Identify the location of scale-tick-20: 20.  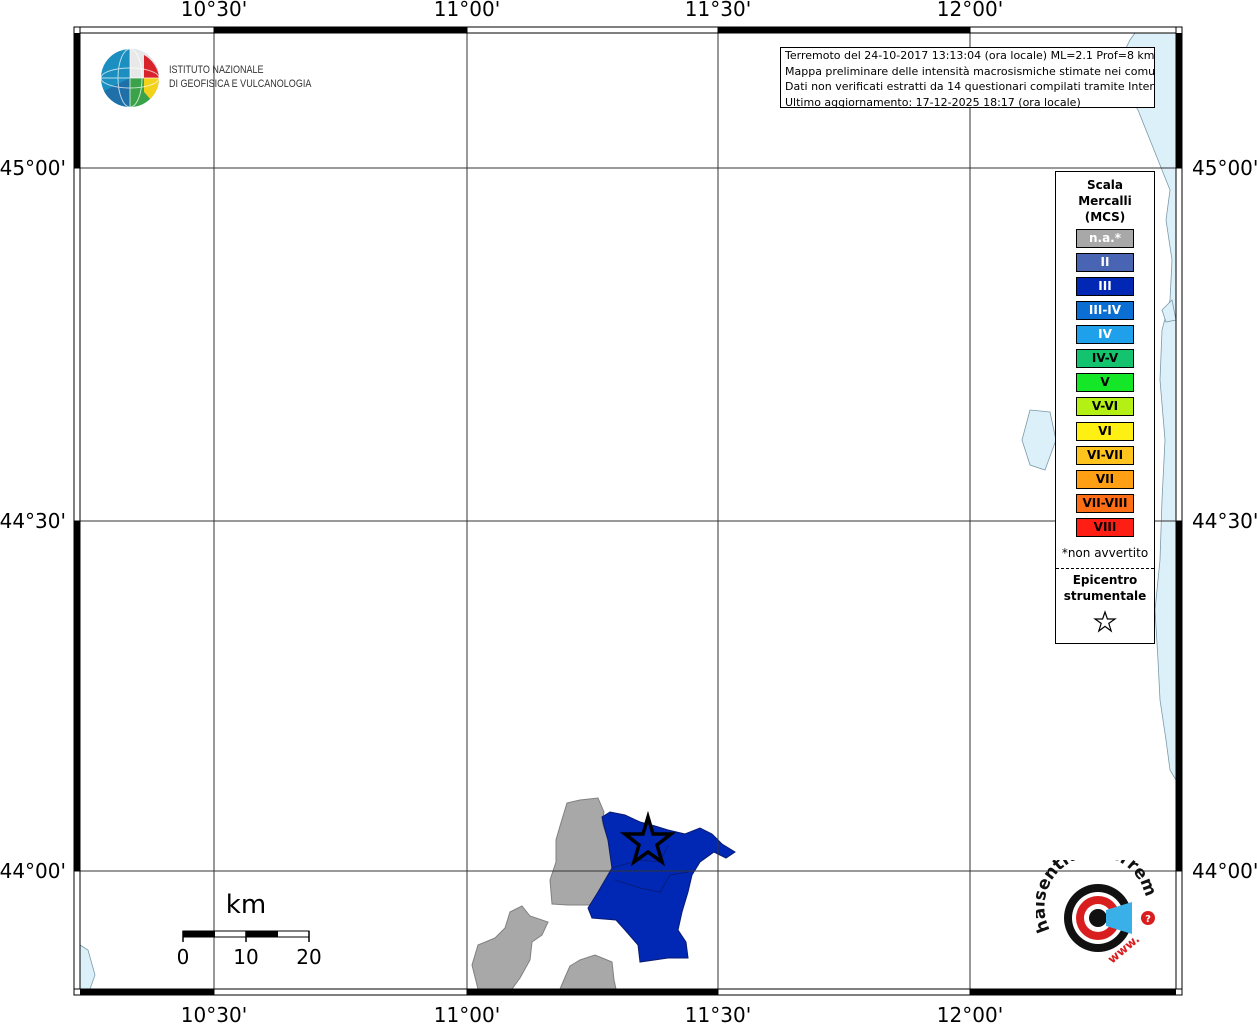
(308, 957).